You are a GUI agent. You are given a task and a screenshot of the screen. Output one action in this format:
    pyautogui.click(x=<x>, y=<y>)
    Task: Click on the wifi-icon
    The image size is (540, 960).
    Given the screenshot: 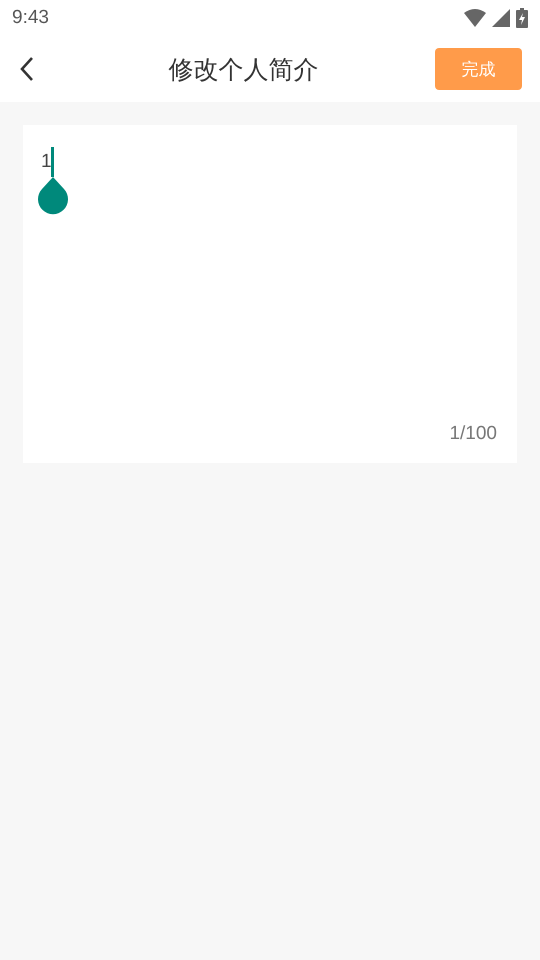 What is the action you would take?
    pyautogui.click(x=475, y=18)
    